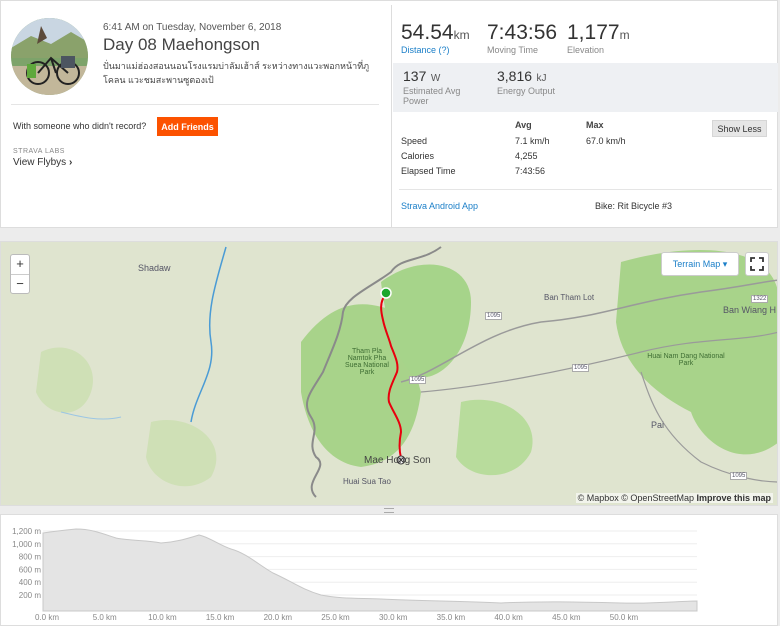 The width and height of the screenshot is (780, 626). What do you see at coordinates (30, 557) in the screenshot?
I see `y-tick-label: 800 m` at bounding box center [30, 557].